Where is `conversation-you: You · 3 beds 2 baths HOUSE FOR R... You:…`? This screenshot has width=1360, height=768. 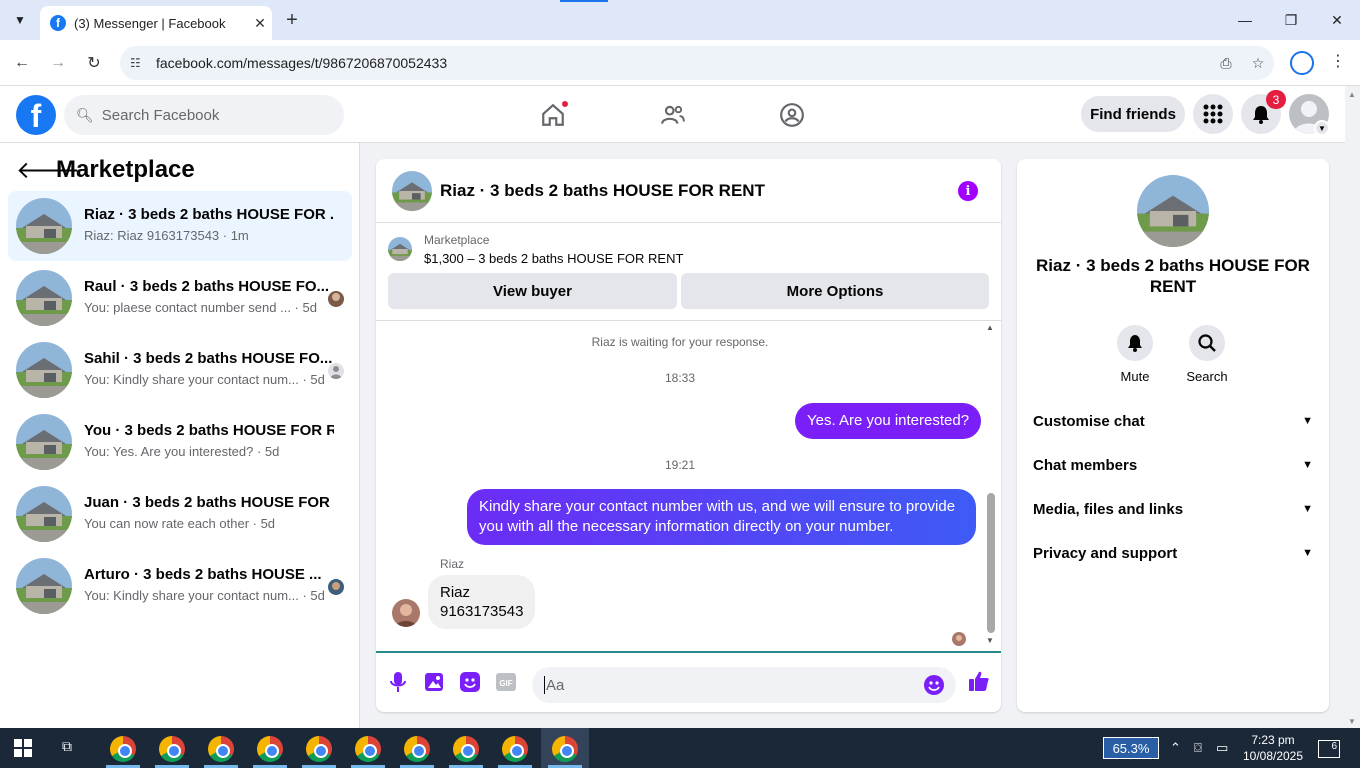 conversation-you: You · 3 beds 2 baths HOUSE FOR R... You:… is located at coordinates (180, 442).